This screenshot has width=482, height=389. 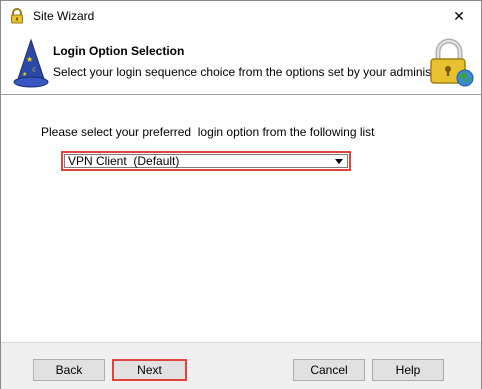 What do you see at coordinates (452, 62) in the screenshot?
I see `lock-globe-icon` at bounding box center [452, 62].